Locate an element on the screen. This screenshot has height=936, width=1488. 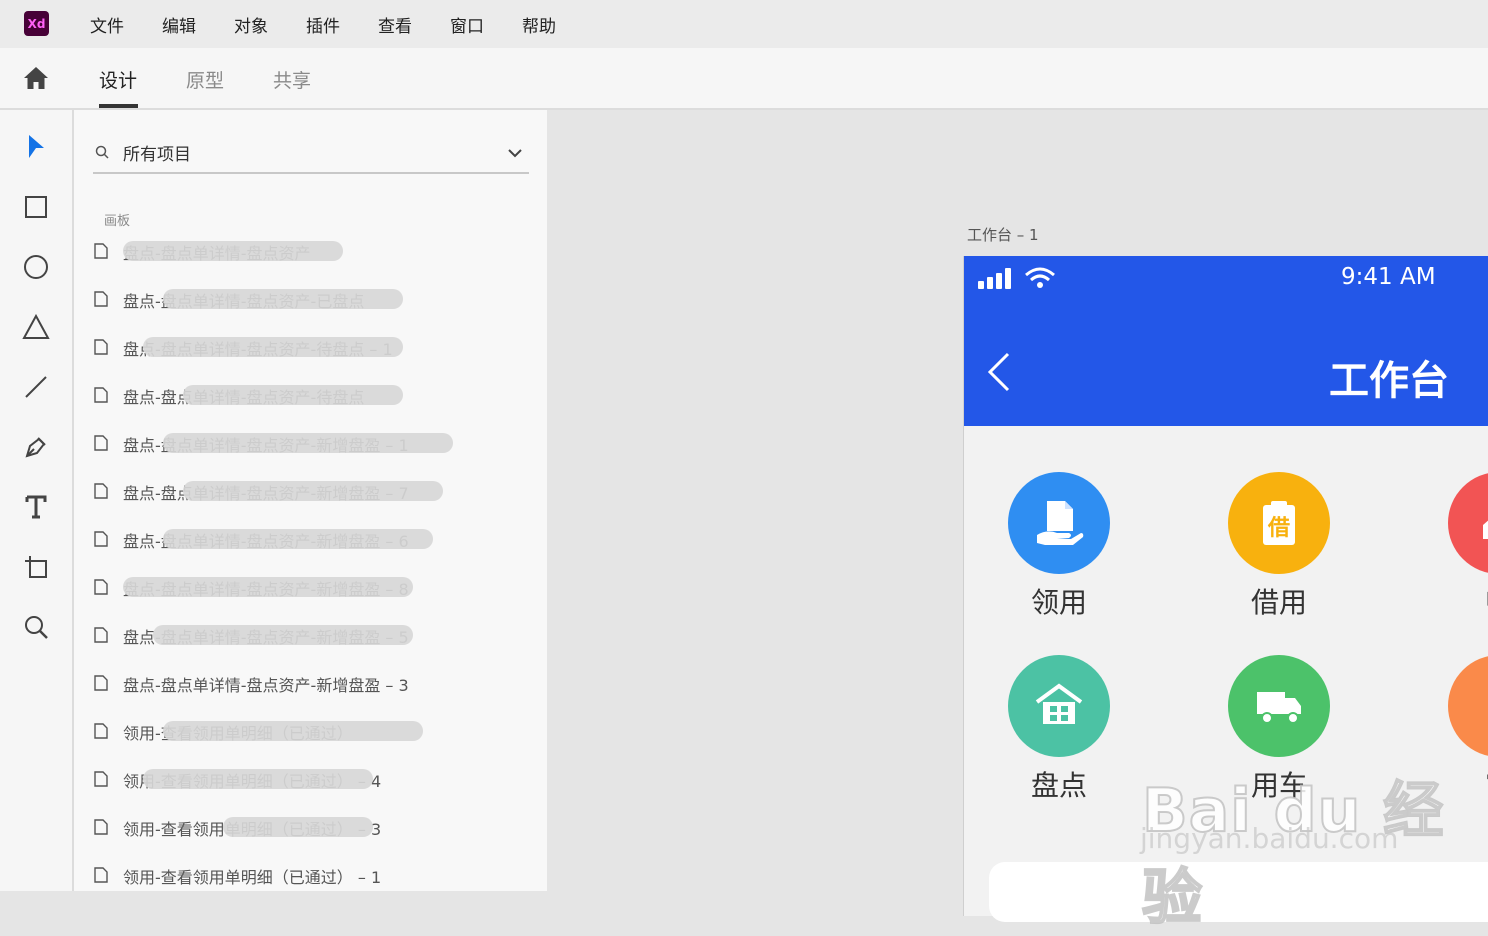
artboard-list-item: 盘点-盘点单详情-盘点资产-新增盘盈 – 7 is located at coordinates (312, 491).